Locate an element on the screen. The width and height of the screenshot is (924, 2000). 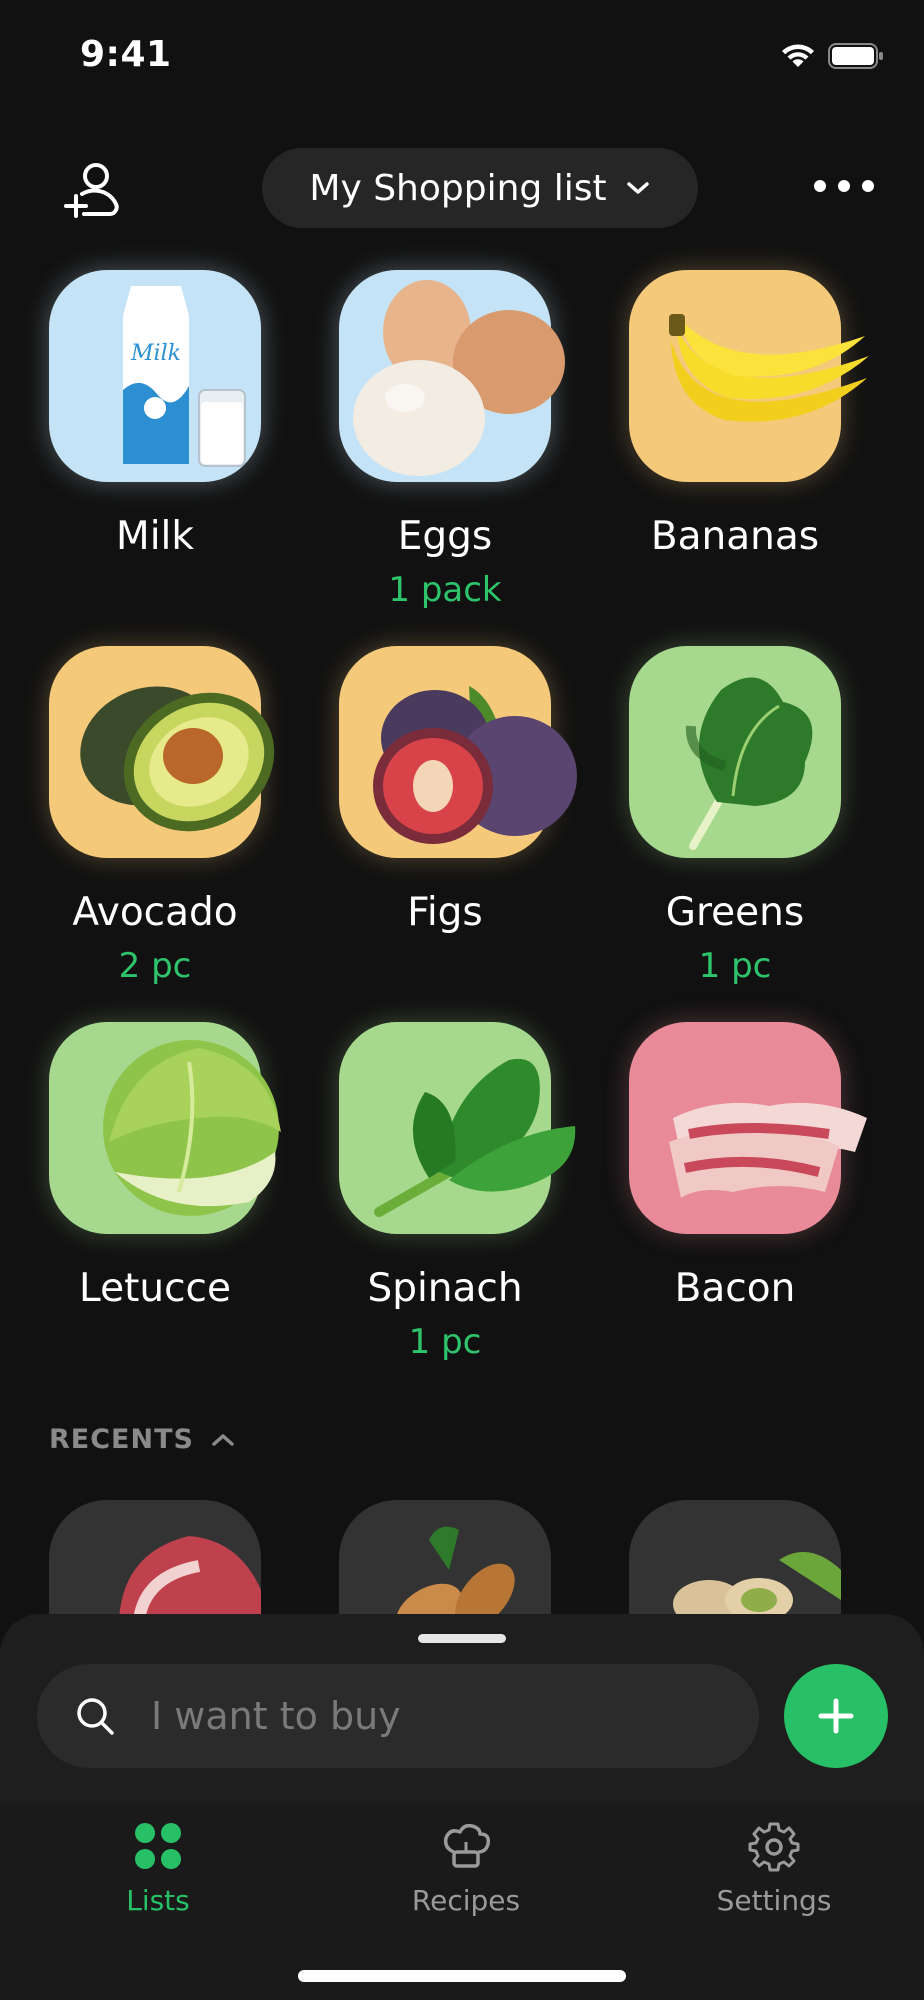
bottom-sheet is located at coordinates (462, 1709).